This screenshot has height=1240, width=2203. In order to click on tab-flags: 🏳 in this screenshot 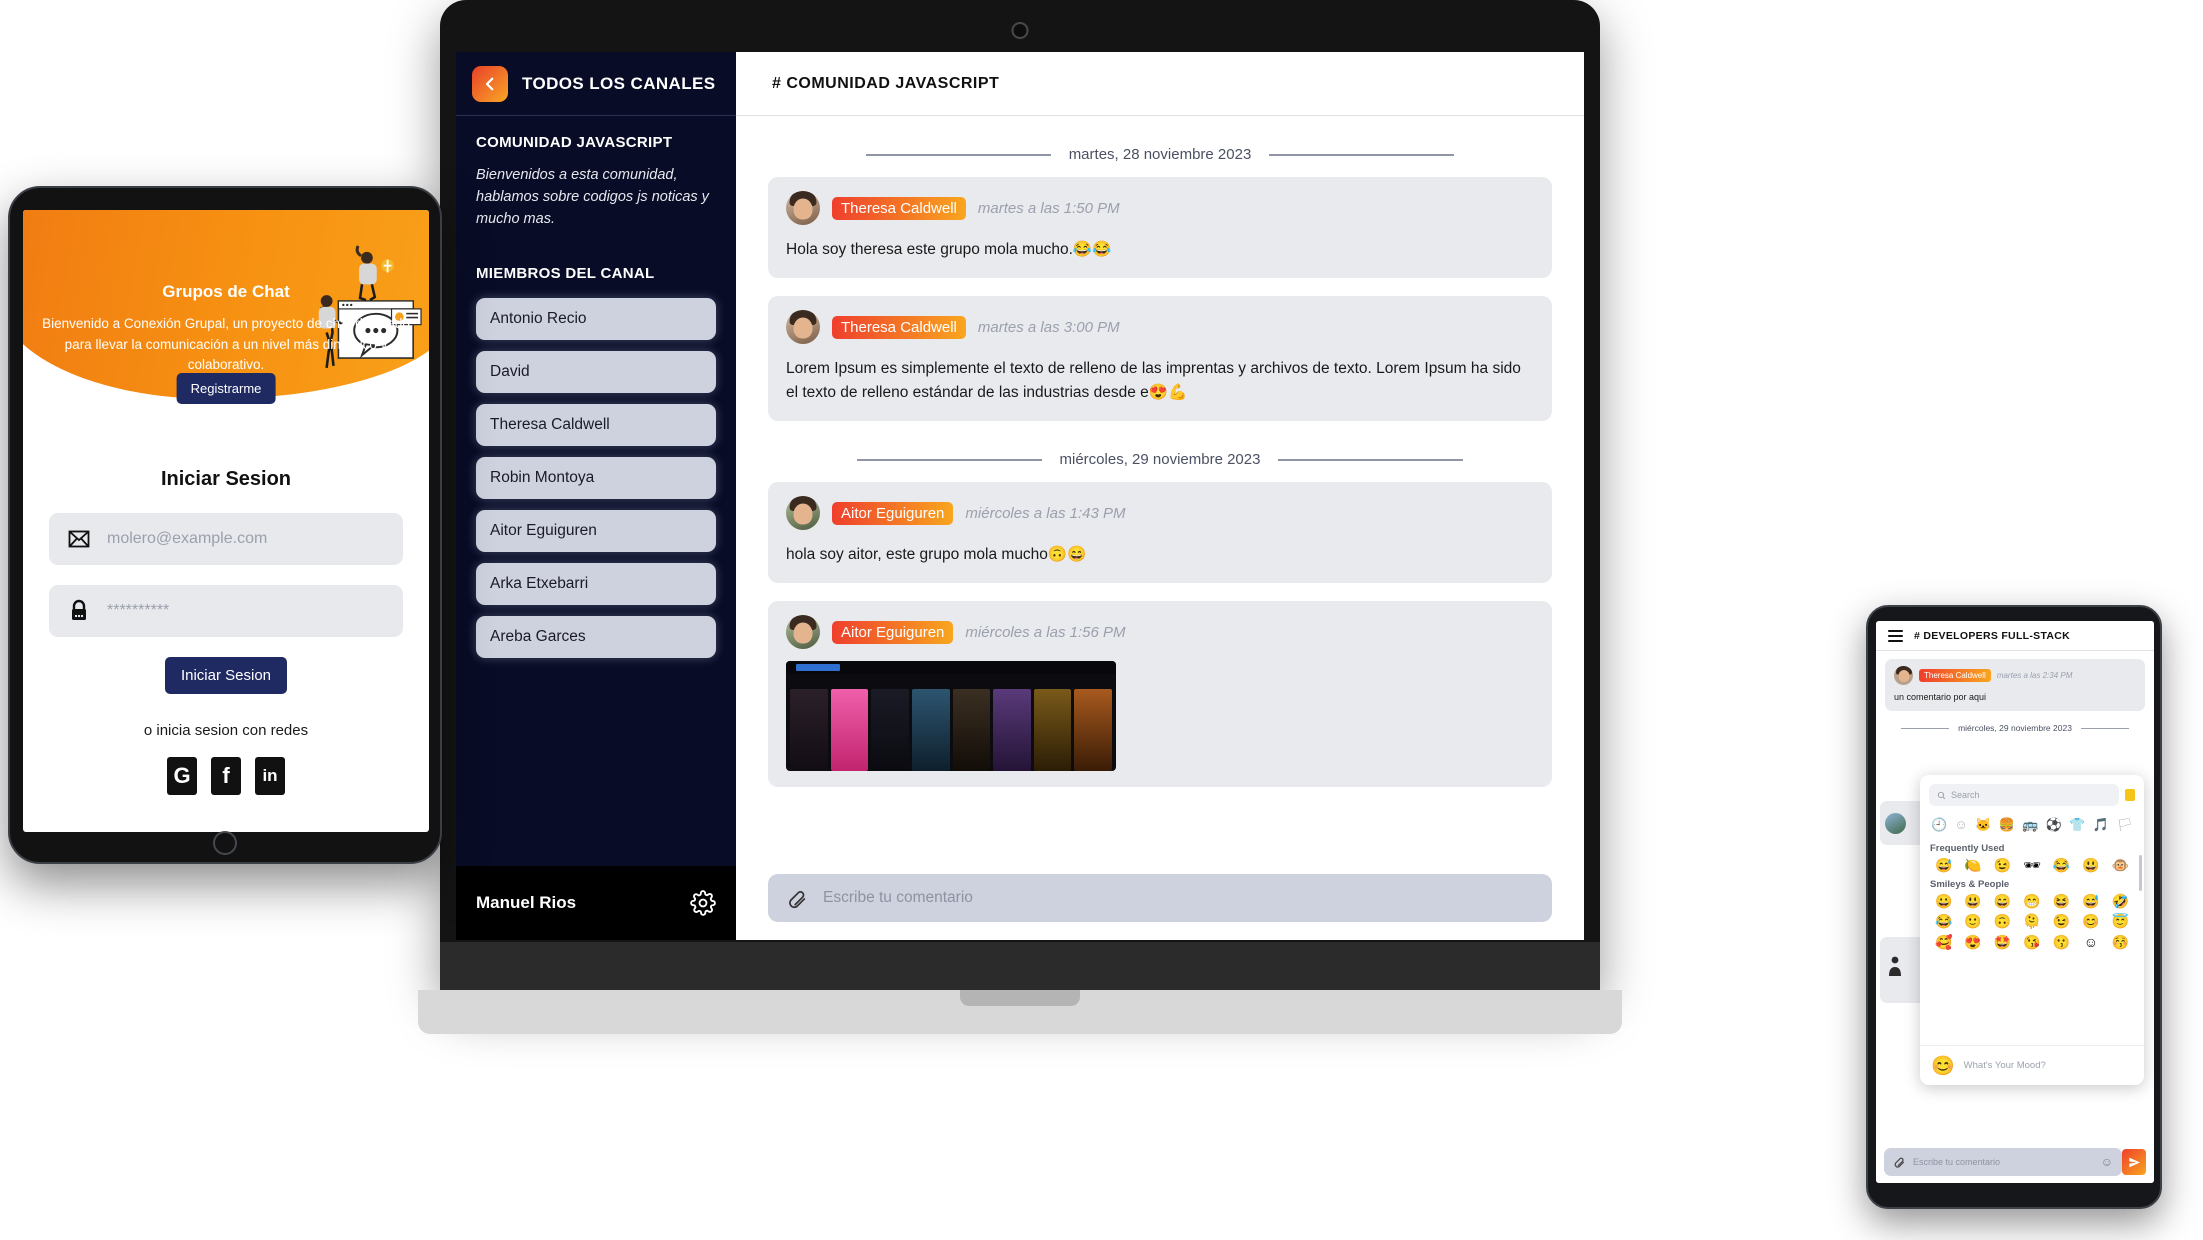, I will do `click(2124, 825)`.